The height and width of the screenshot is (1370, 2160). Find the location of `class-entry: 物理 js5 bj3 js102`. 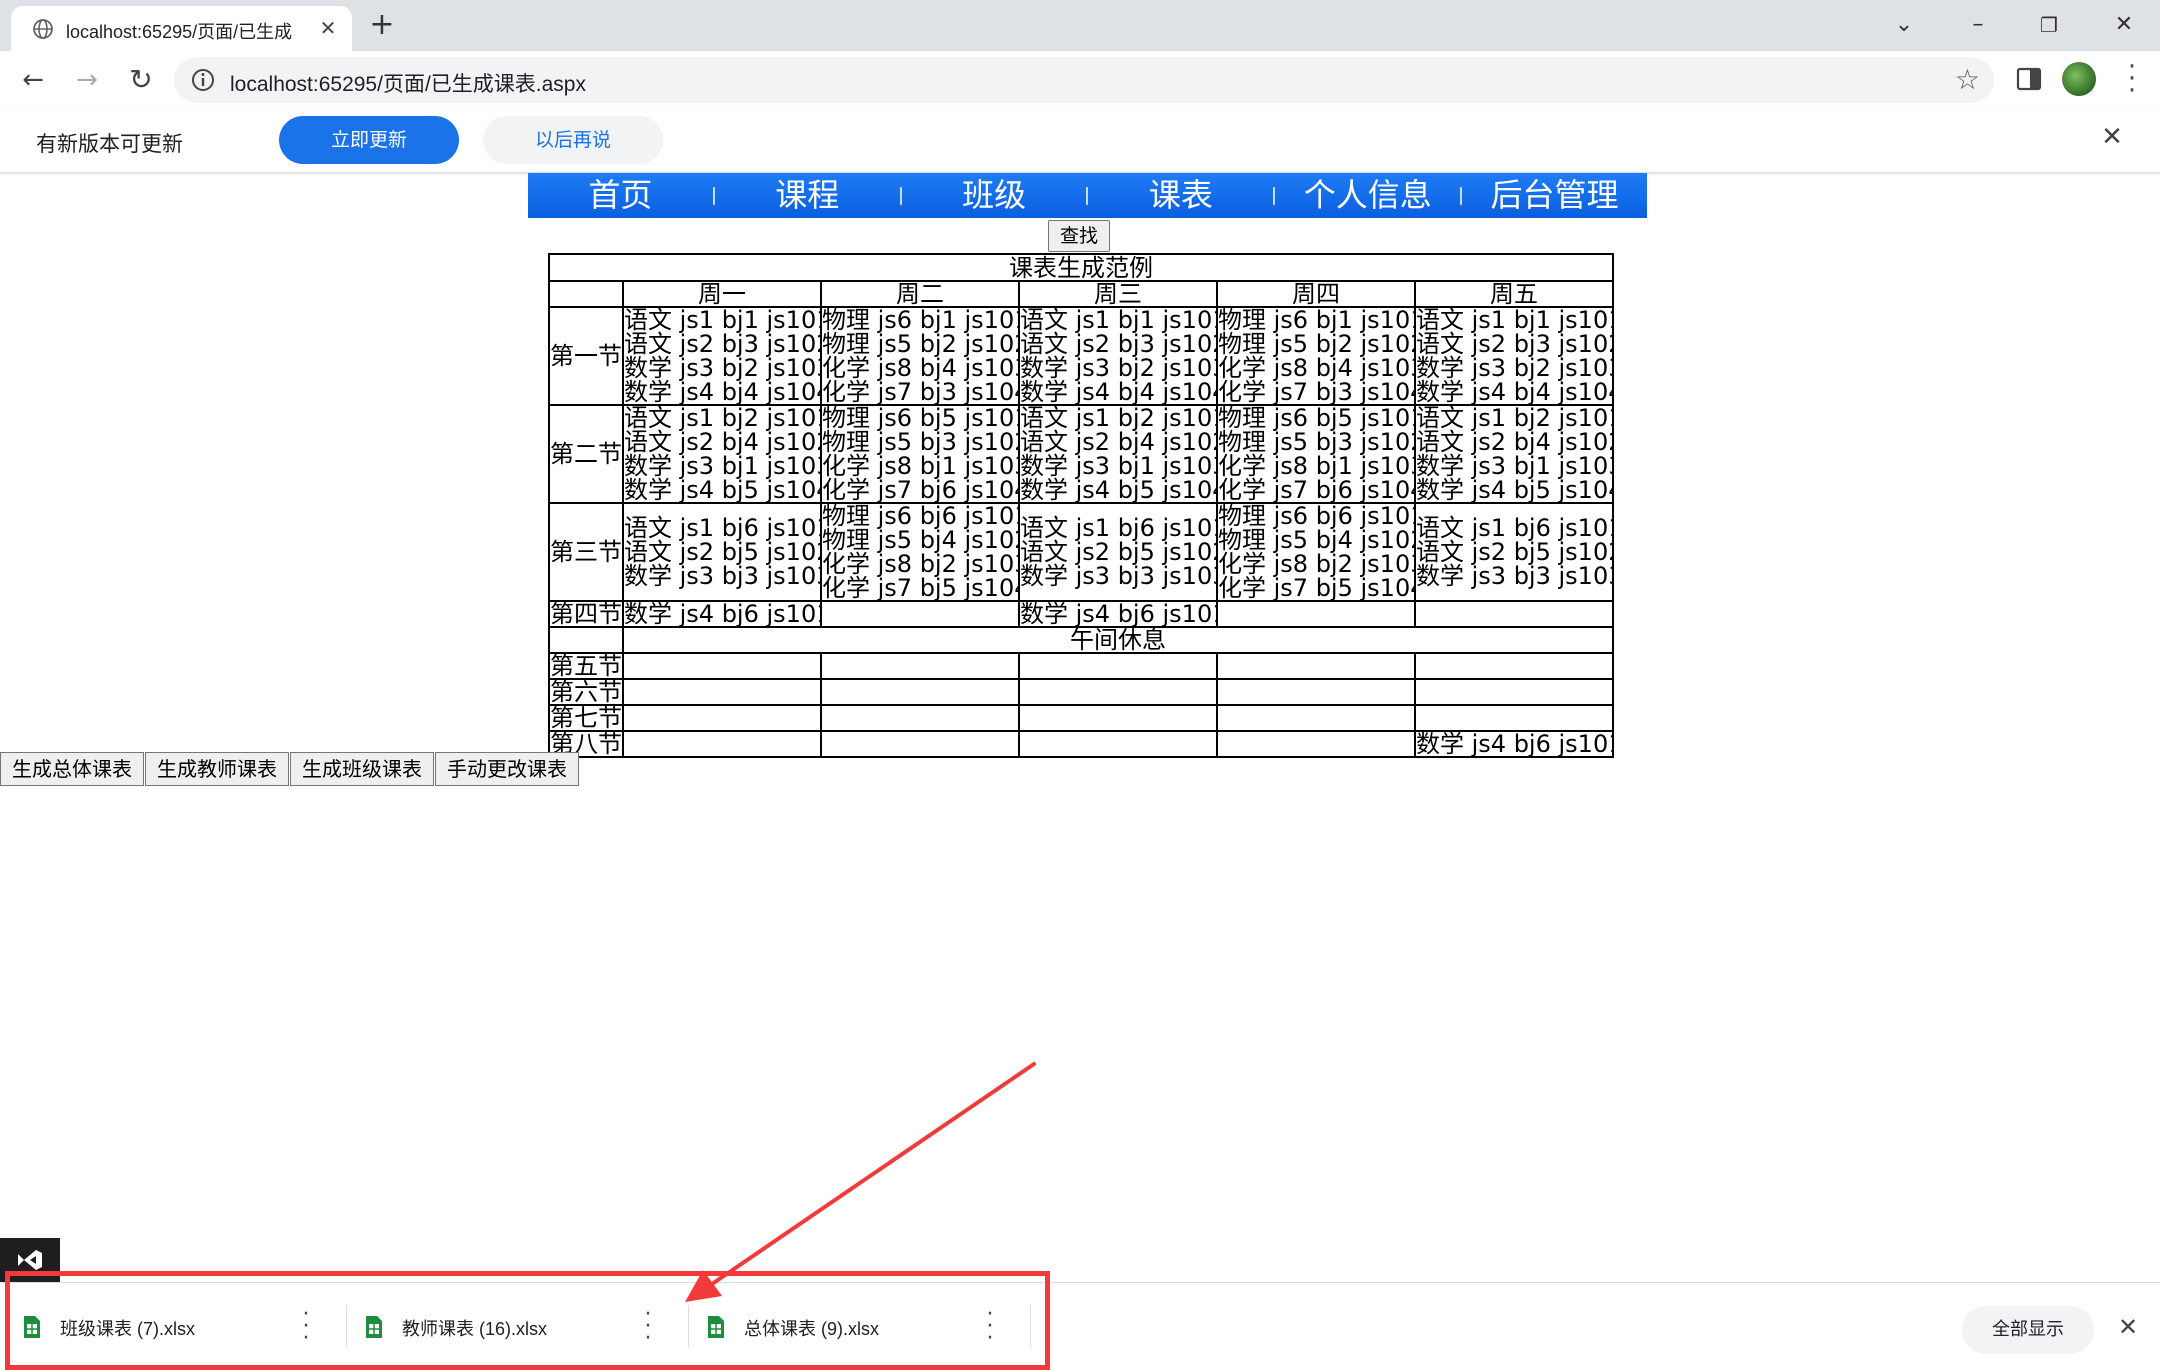

class-entry: 物理 js5 bj3 js102 is located at coordinates (1316, 442).